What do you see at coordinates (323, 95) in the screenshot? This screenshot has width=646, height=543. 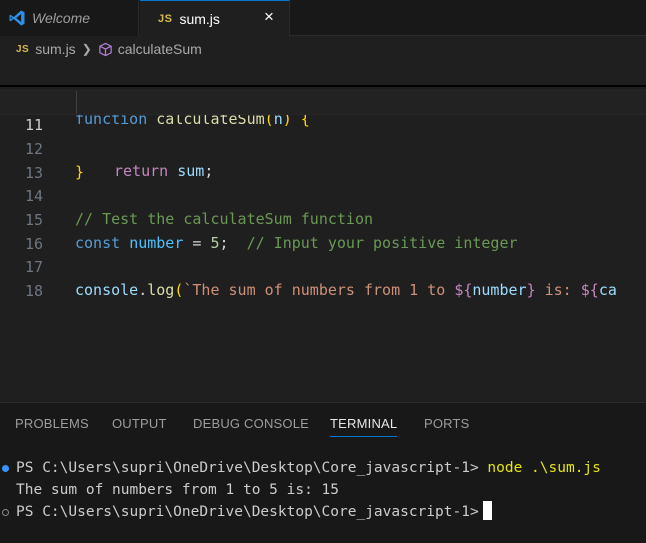 I see `code-line: 1 function calculateSum(n) {` at bounding box center [323, 95].